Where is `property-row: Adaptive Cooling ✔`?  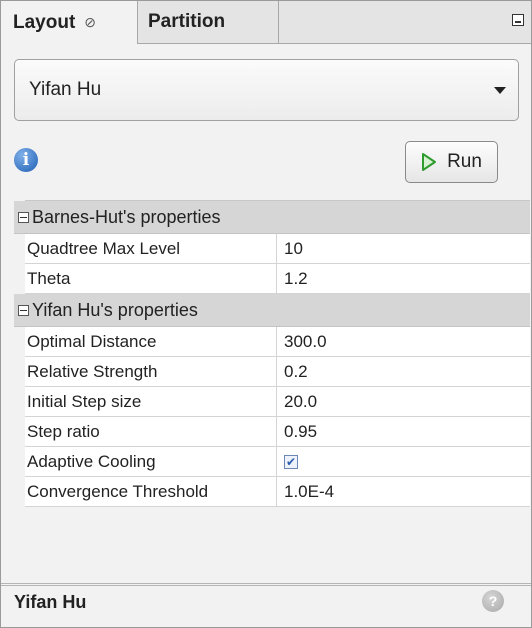
property-row: Adaptive Cooling ✔ is located at coordinates (277, 462).